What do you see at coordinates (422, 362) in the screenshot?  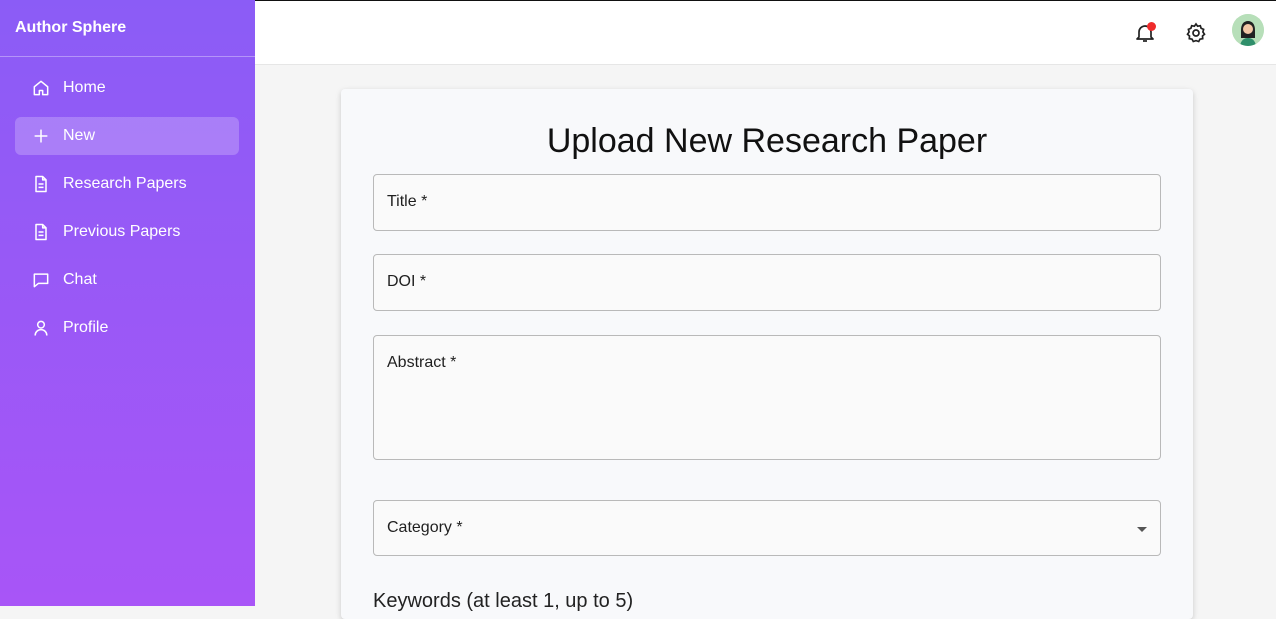 I see `abstract-label: Abstract *` at bounding box center [422, 362].